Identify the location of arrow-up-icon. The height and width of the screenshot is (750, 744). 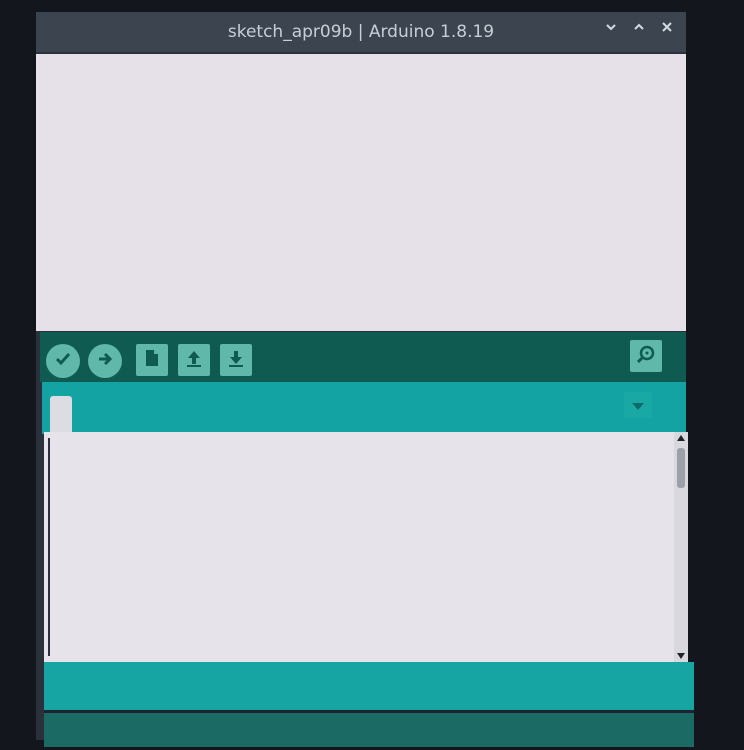
(194, 360).